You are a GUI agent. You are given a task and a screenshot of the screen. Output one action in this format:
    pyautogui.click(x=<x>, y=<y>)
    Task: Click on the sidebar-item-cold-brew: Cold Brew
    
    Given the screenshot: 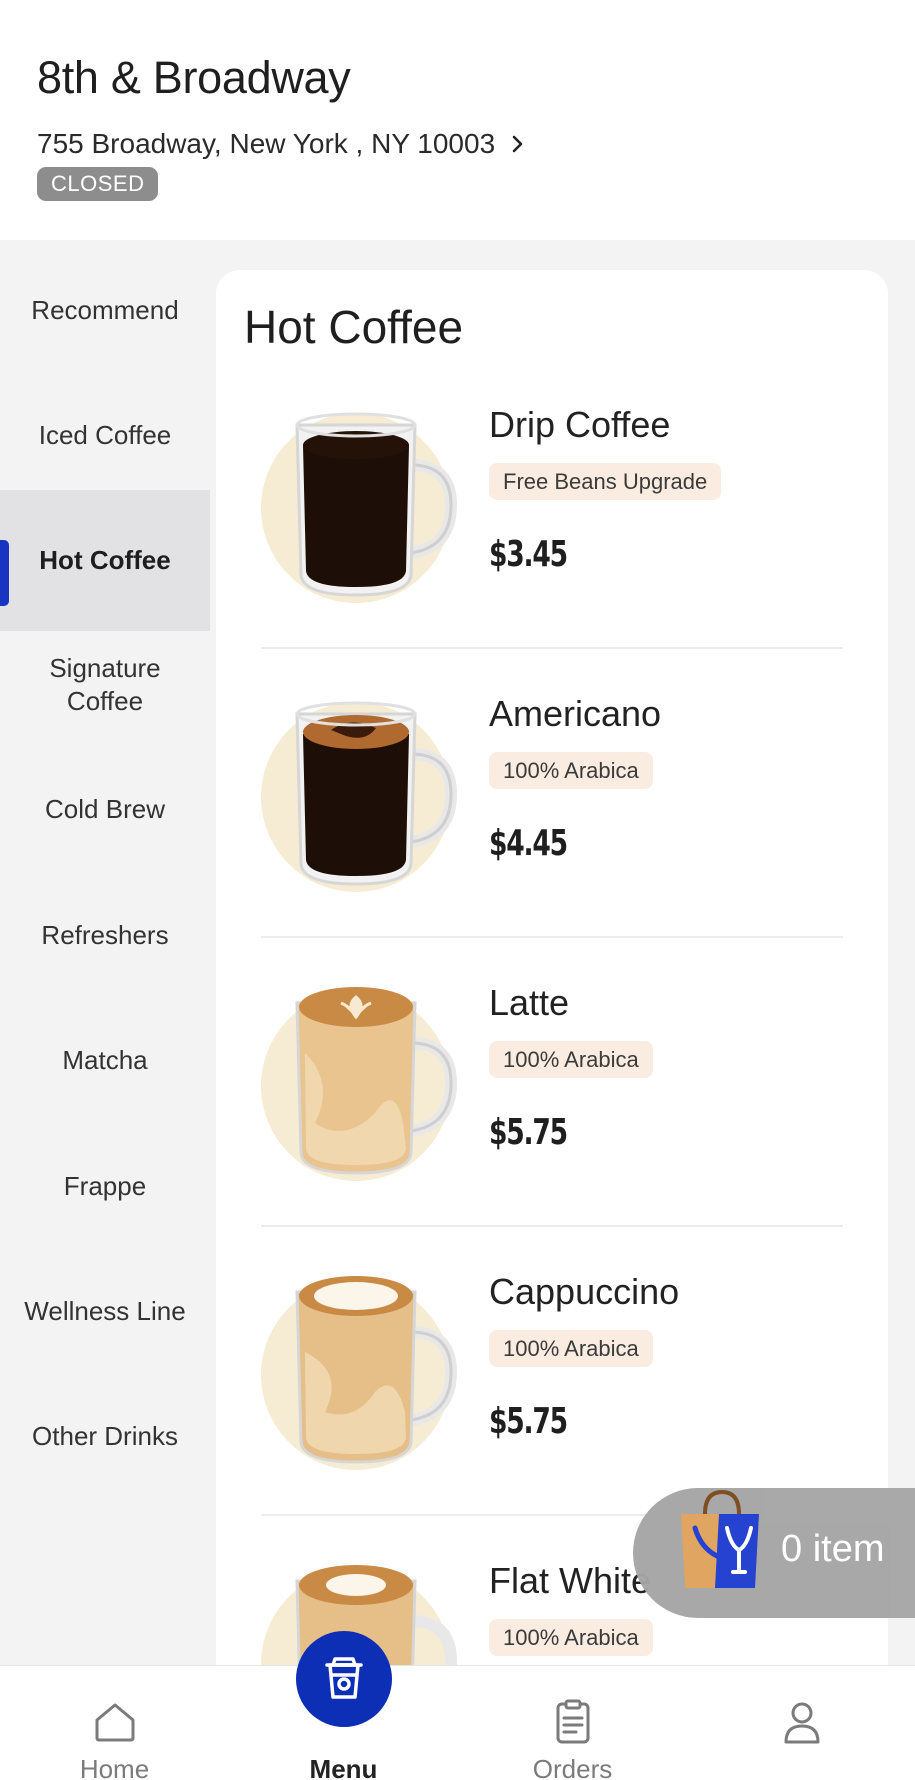 What is the action you would take?
    pyautogui.click(x=105, y=809)
    